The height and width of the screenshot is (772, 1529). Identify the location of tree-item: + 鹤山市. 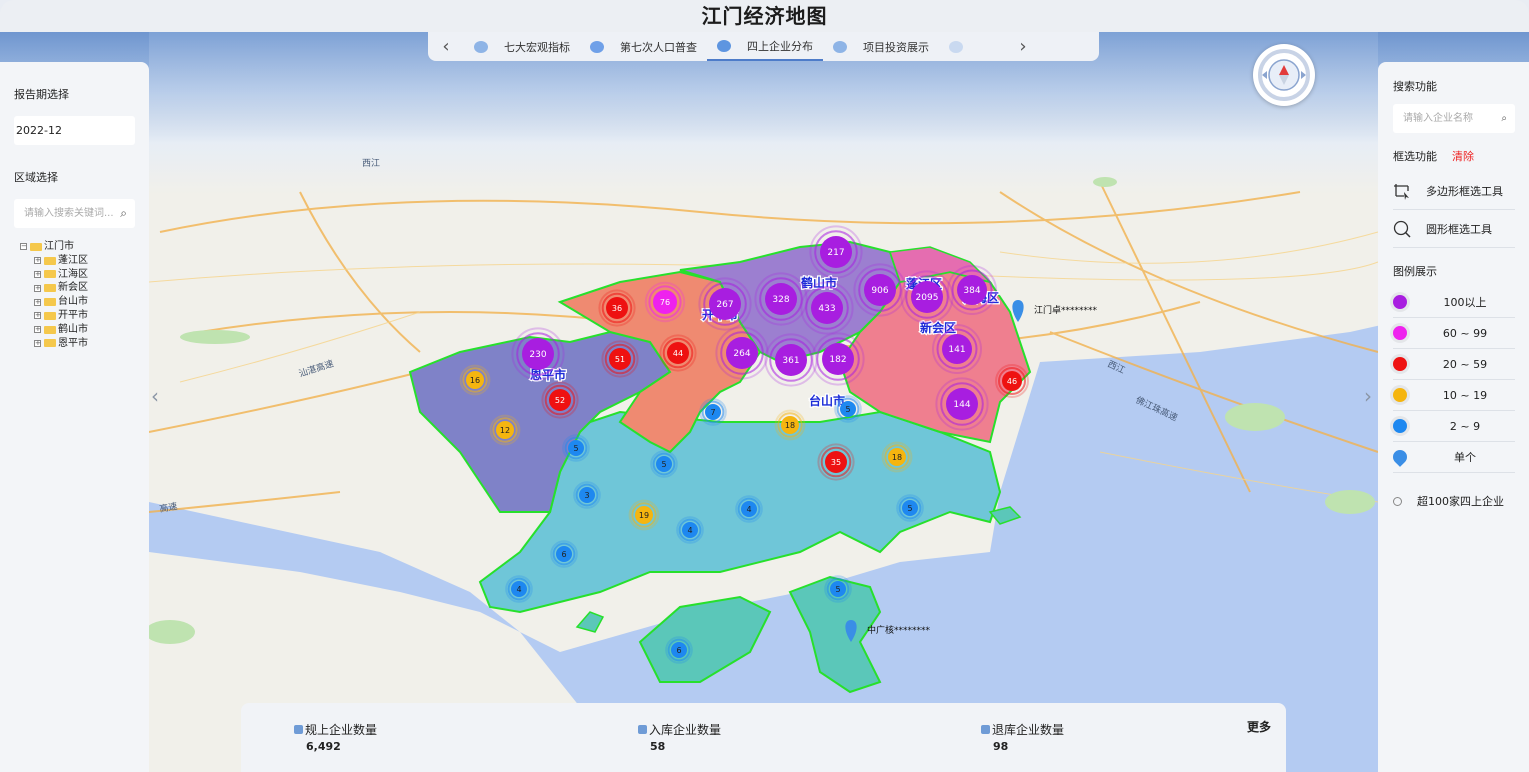
(74, 330).